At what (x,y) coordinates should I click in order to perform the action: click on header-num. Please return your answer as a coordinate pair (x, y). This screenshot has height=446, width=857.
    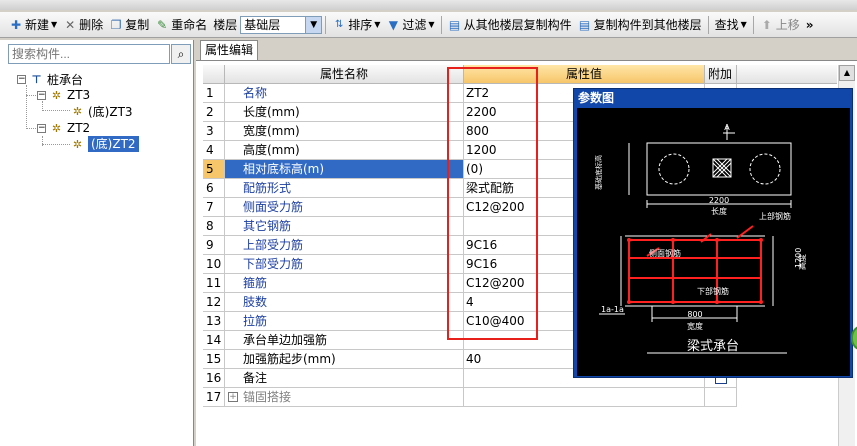
    Looking at the image, I should click on (214, 74).